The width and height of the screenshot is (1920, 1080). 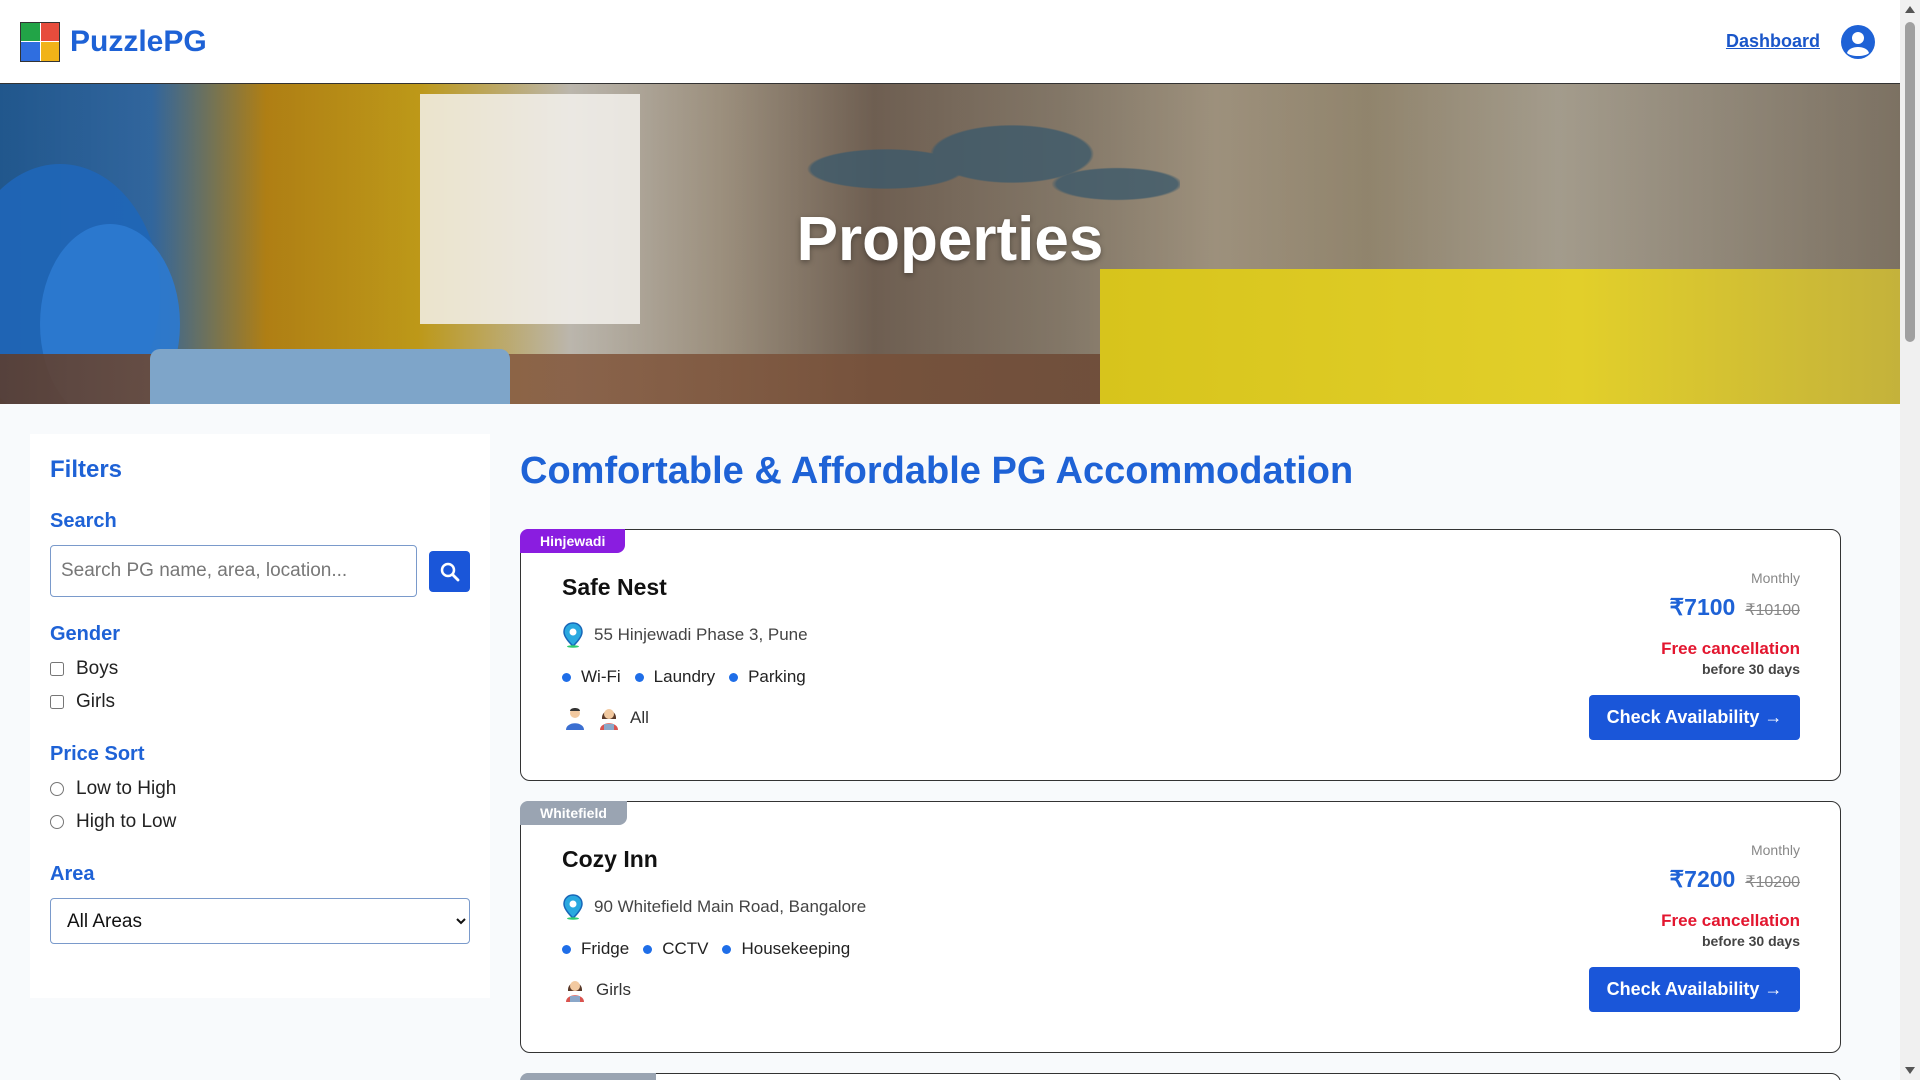 I want to click on amenity-item: Wi-Fi, so click(x=591, y=677).